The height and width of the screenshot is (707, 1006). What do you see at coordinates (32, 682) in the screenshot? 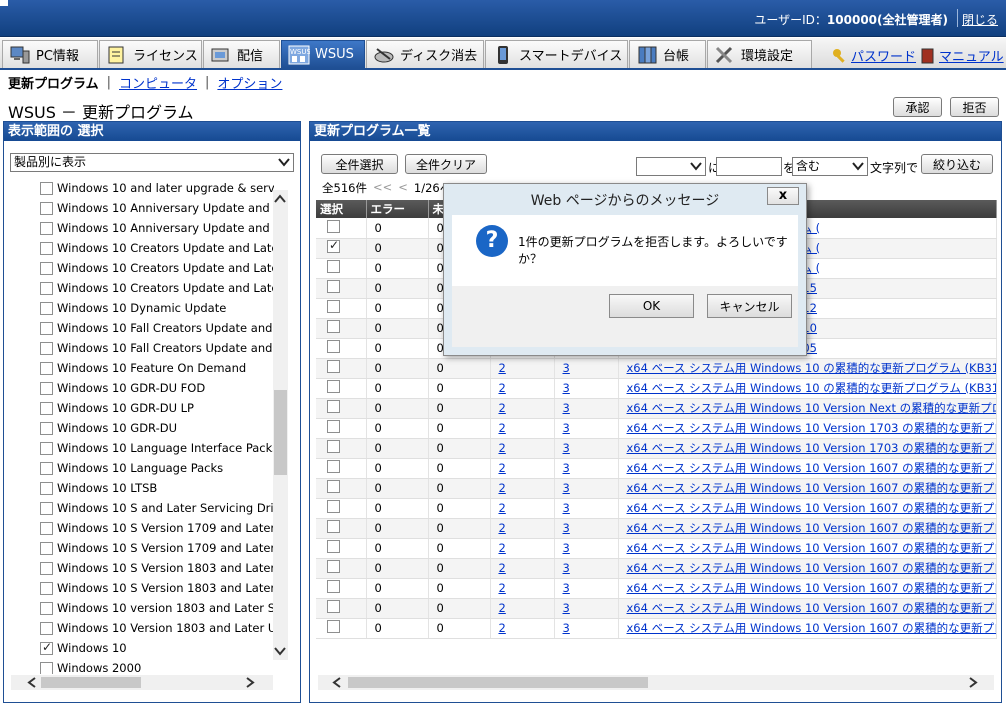
I see `chevron-left-icon` at bounding box center [32, 682].